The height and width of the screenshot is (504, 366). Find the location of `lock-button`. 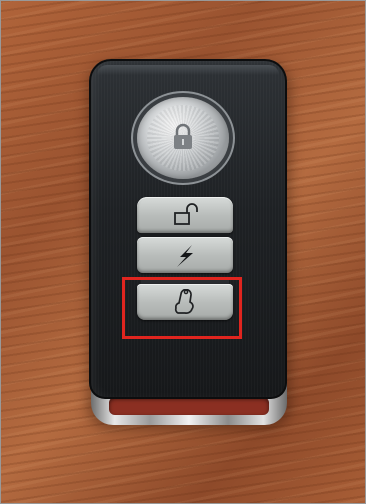

lock-button is located at coordinates (183, 138).